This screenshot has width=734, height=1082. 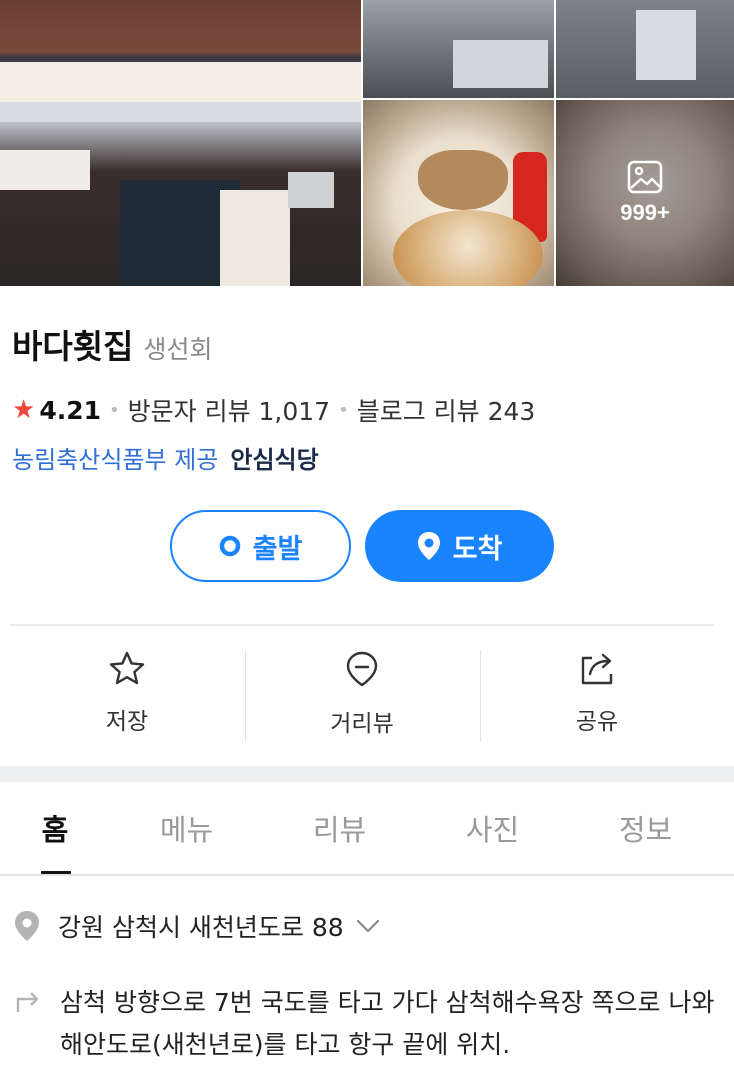 I want to click on star-icon: ★, so click(x=24, y=410).